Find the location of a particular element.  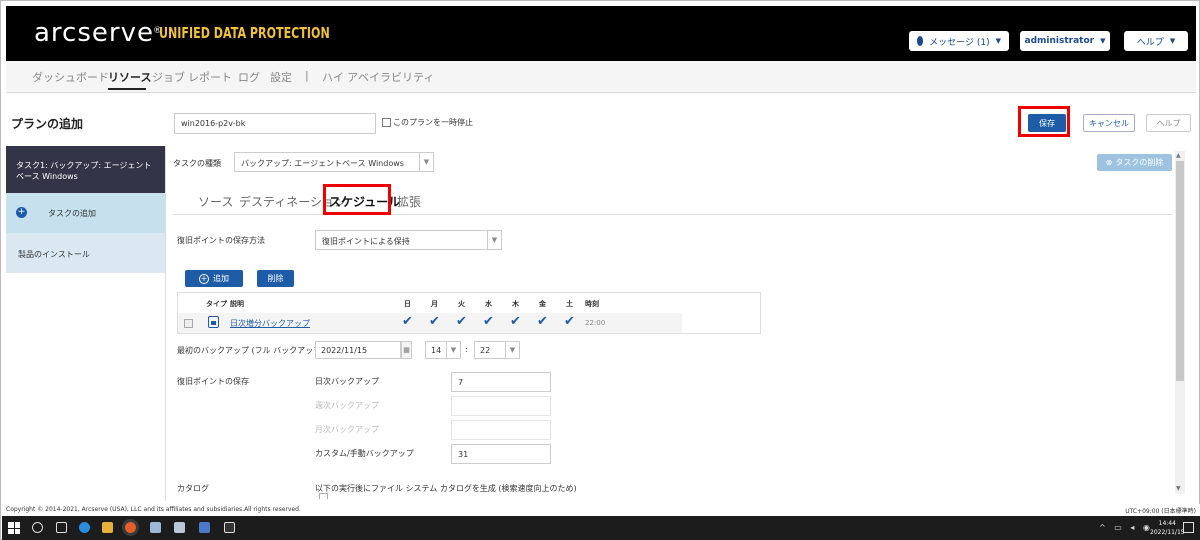

nav-resources: リソース is located at coordinates (129, 77).